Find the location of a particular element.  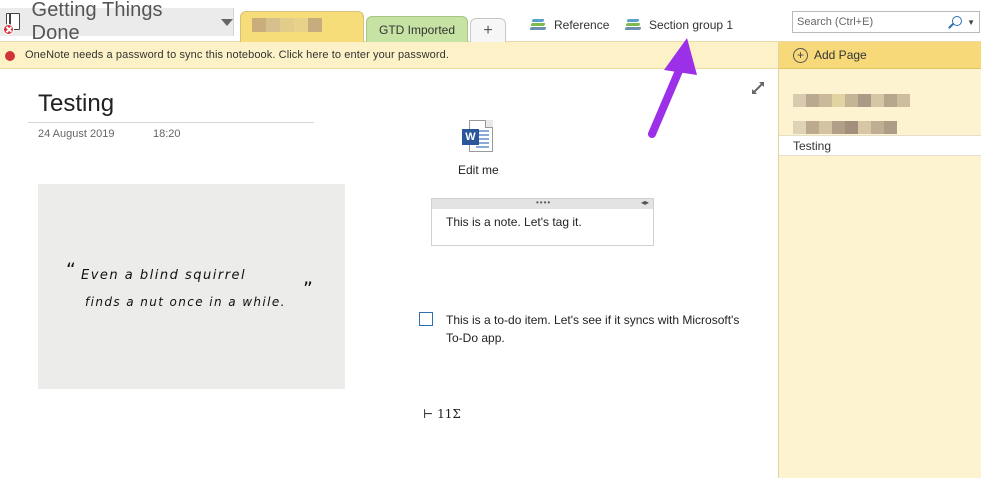

page-title: Testing is located at coordinates (76, 104).